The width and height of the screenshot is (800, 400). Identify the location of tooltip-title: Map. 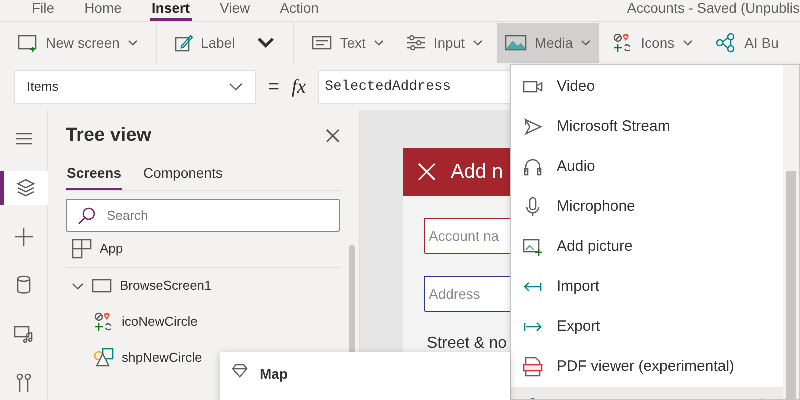
(274, 374).